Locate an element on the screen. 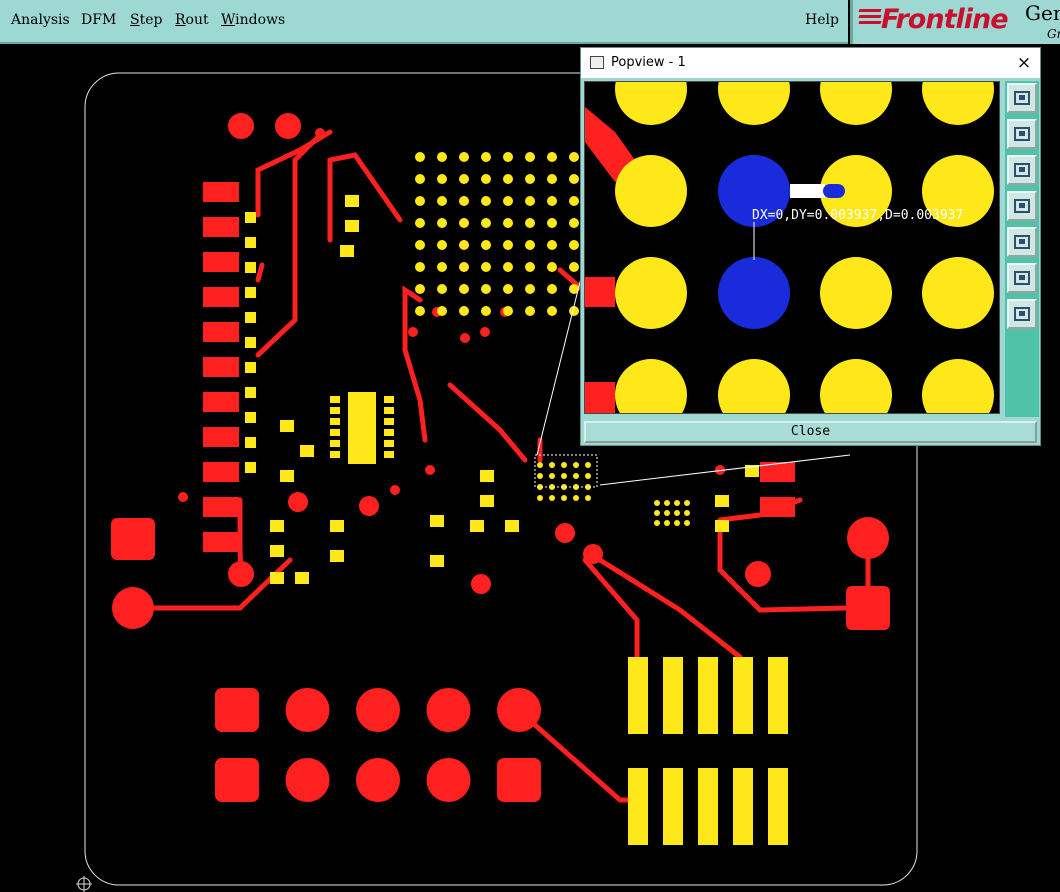 The image size is (1060, 892). zoom-line is located at coordinates (560, 362).